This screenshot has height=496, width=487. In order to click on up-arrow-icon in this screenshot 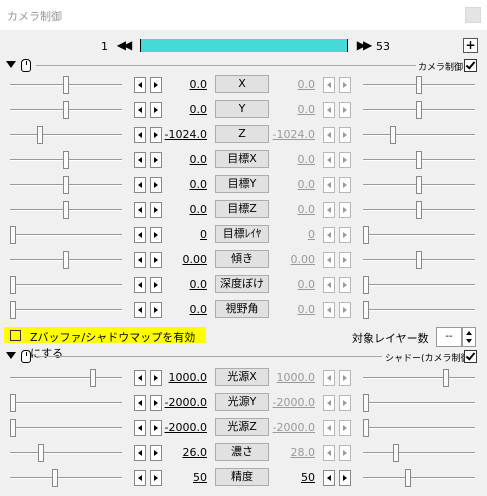, I will do `click(469, 333)`.